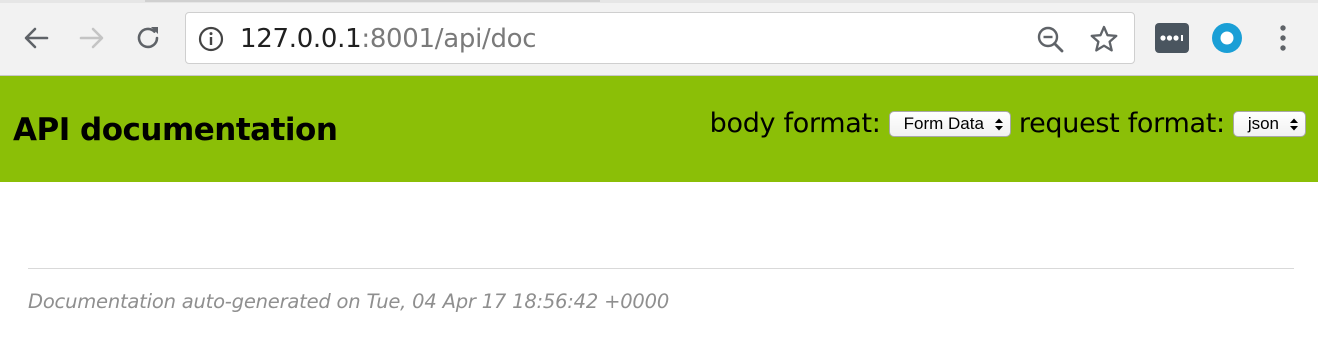 This screenshot has height=350, width=1318. Describe the element at coordinates (211, 39) in the screenshot. I see `info-icon` at that location.